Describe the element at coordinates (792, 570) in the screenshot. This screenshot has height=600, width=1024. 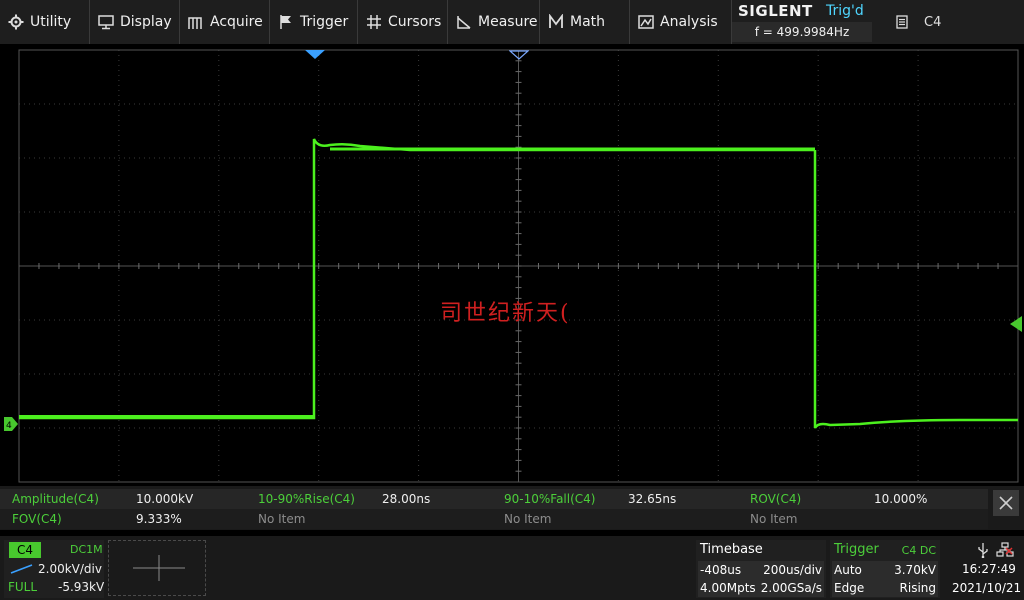
I see `timebase-scale: 200us/div` at that location.